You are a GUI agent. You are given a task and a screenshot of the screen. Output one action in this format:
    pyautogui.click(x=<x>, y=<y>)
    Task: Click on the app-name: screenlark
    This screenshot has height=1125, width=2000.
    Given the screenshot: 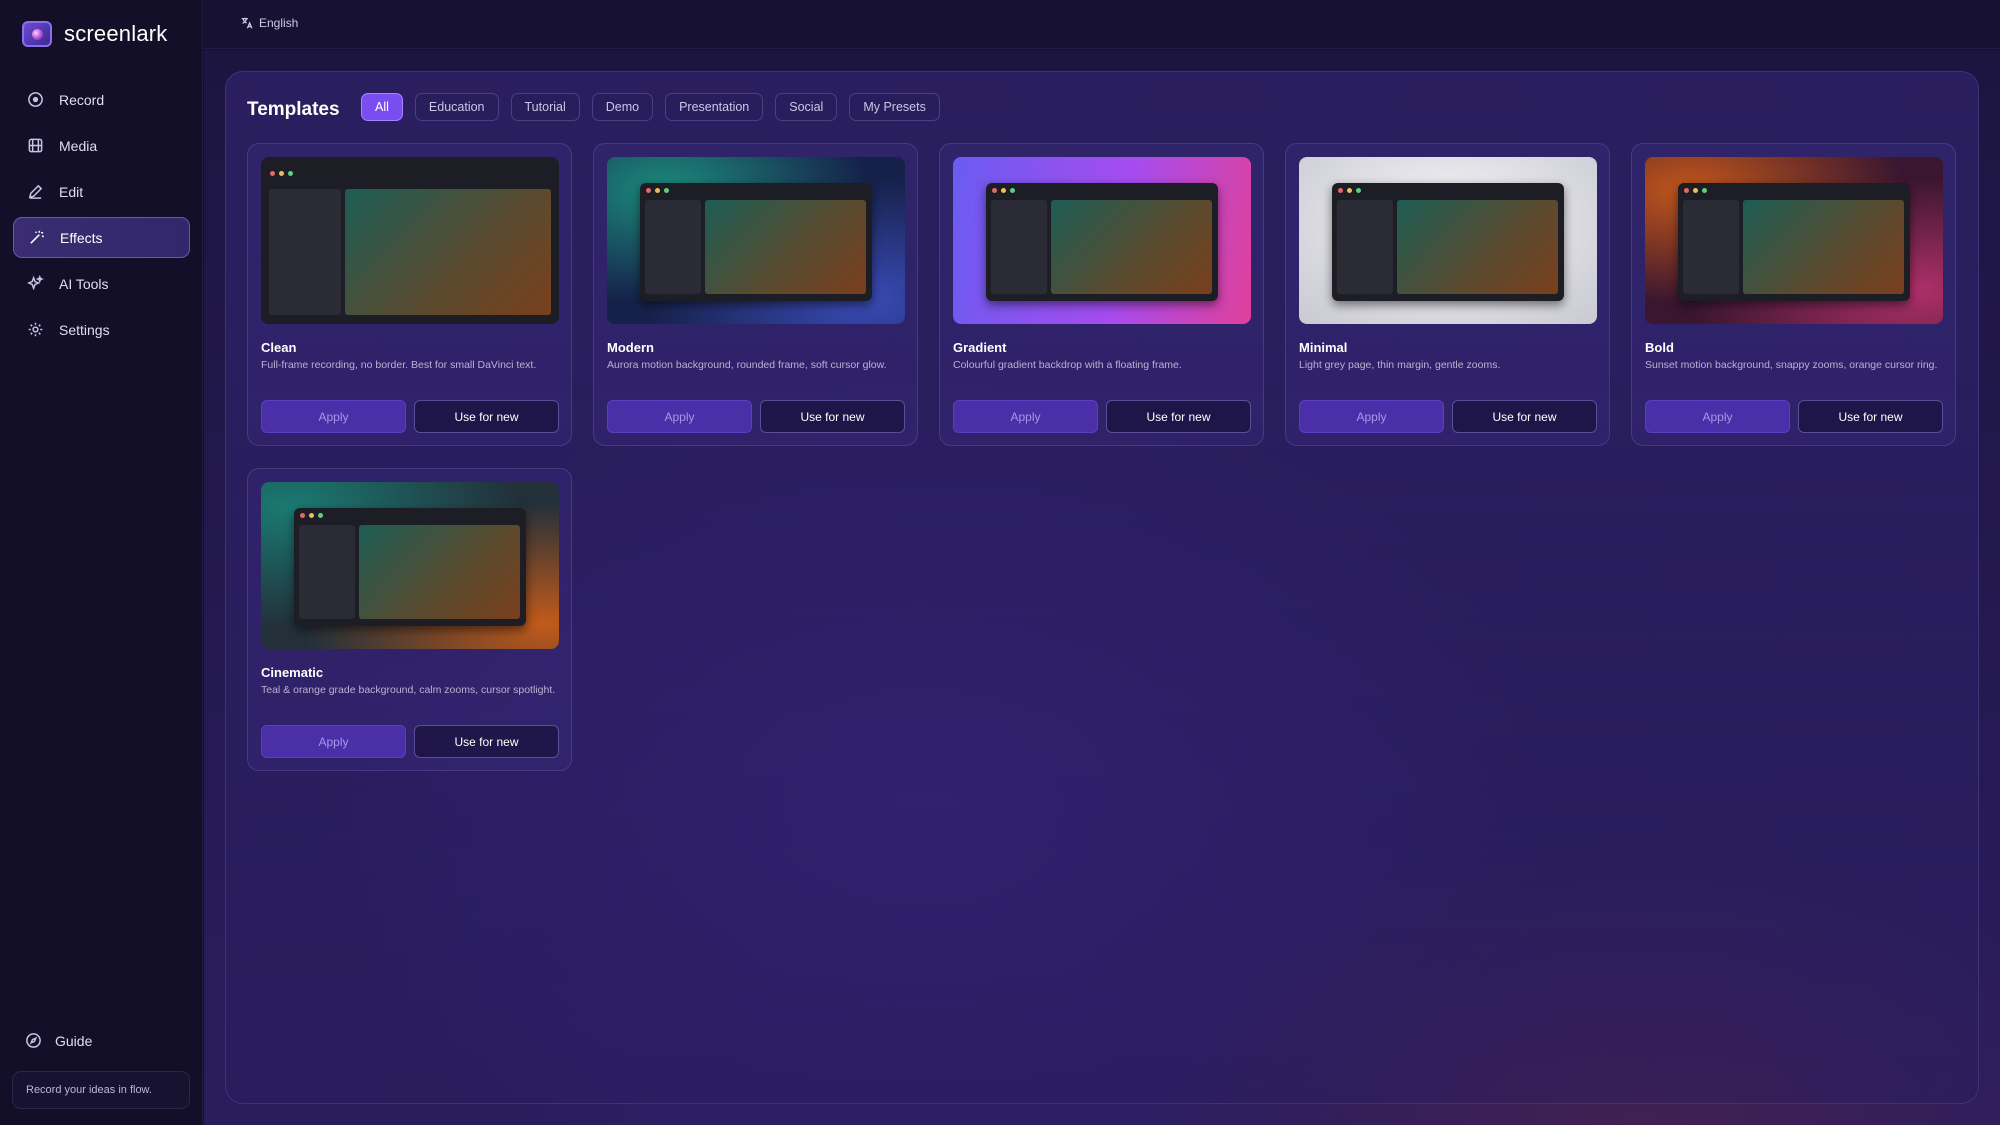 What is the action you would take?
    pyautogui.click(x=116, y=33)
    